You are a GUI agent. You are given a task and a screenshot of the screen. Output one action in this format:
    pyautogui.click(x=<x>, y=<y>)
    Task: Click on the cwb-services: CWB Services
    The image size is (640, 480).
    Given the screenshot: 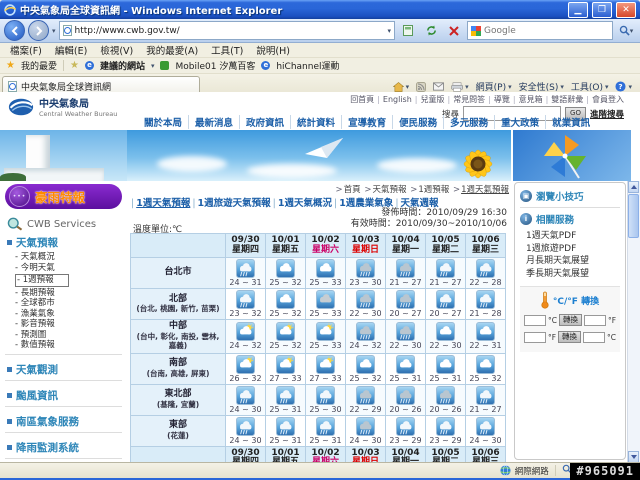 What is the action you would take?
    pyautogui.click(x=64, y=224)
    